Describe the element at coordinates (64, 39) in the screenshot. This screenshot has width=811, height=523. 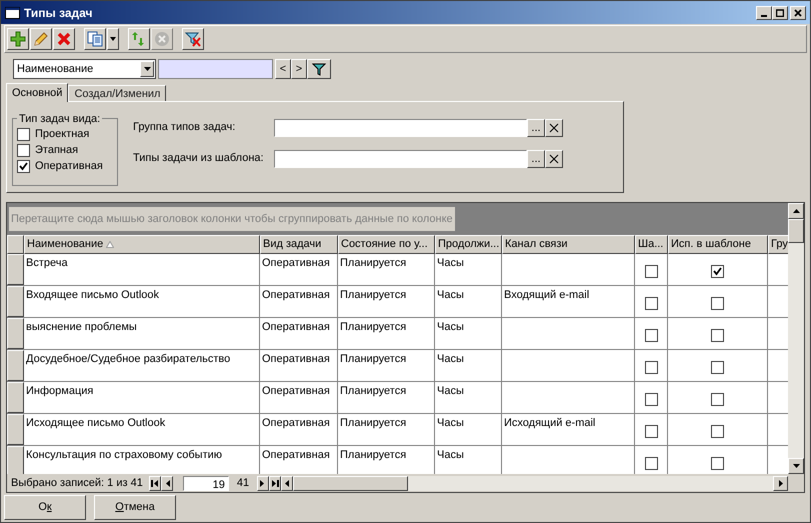
I see `delete-button` at that location.